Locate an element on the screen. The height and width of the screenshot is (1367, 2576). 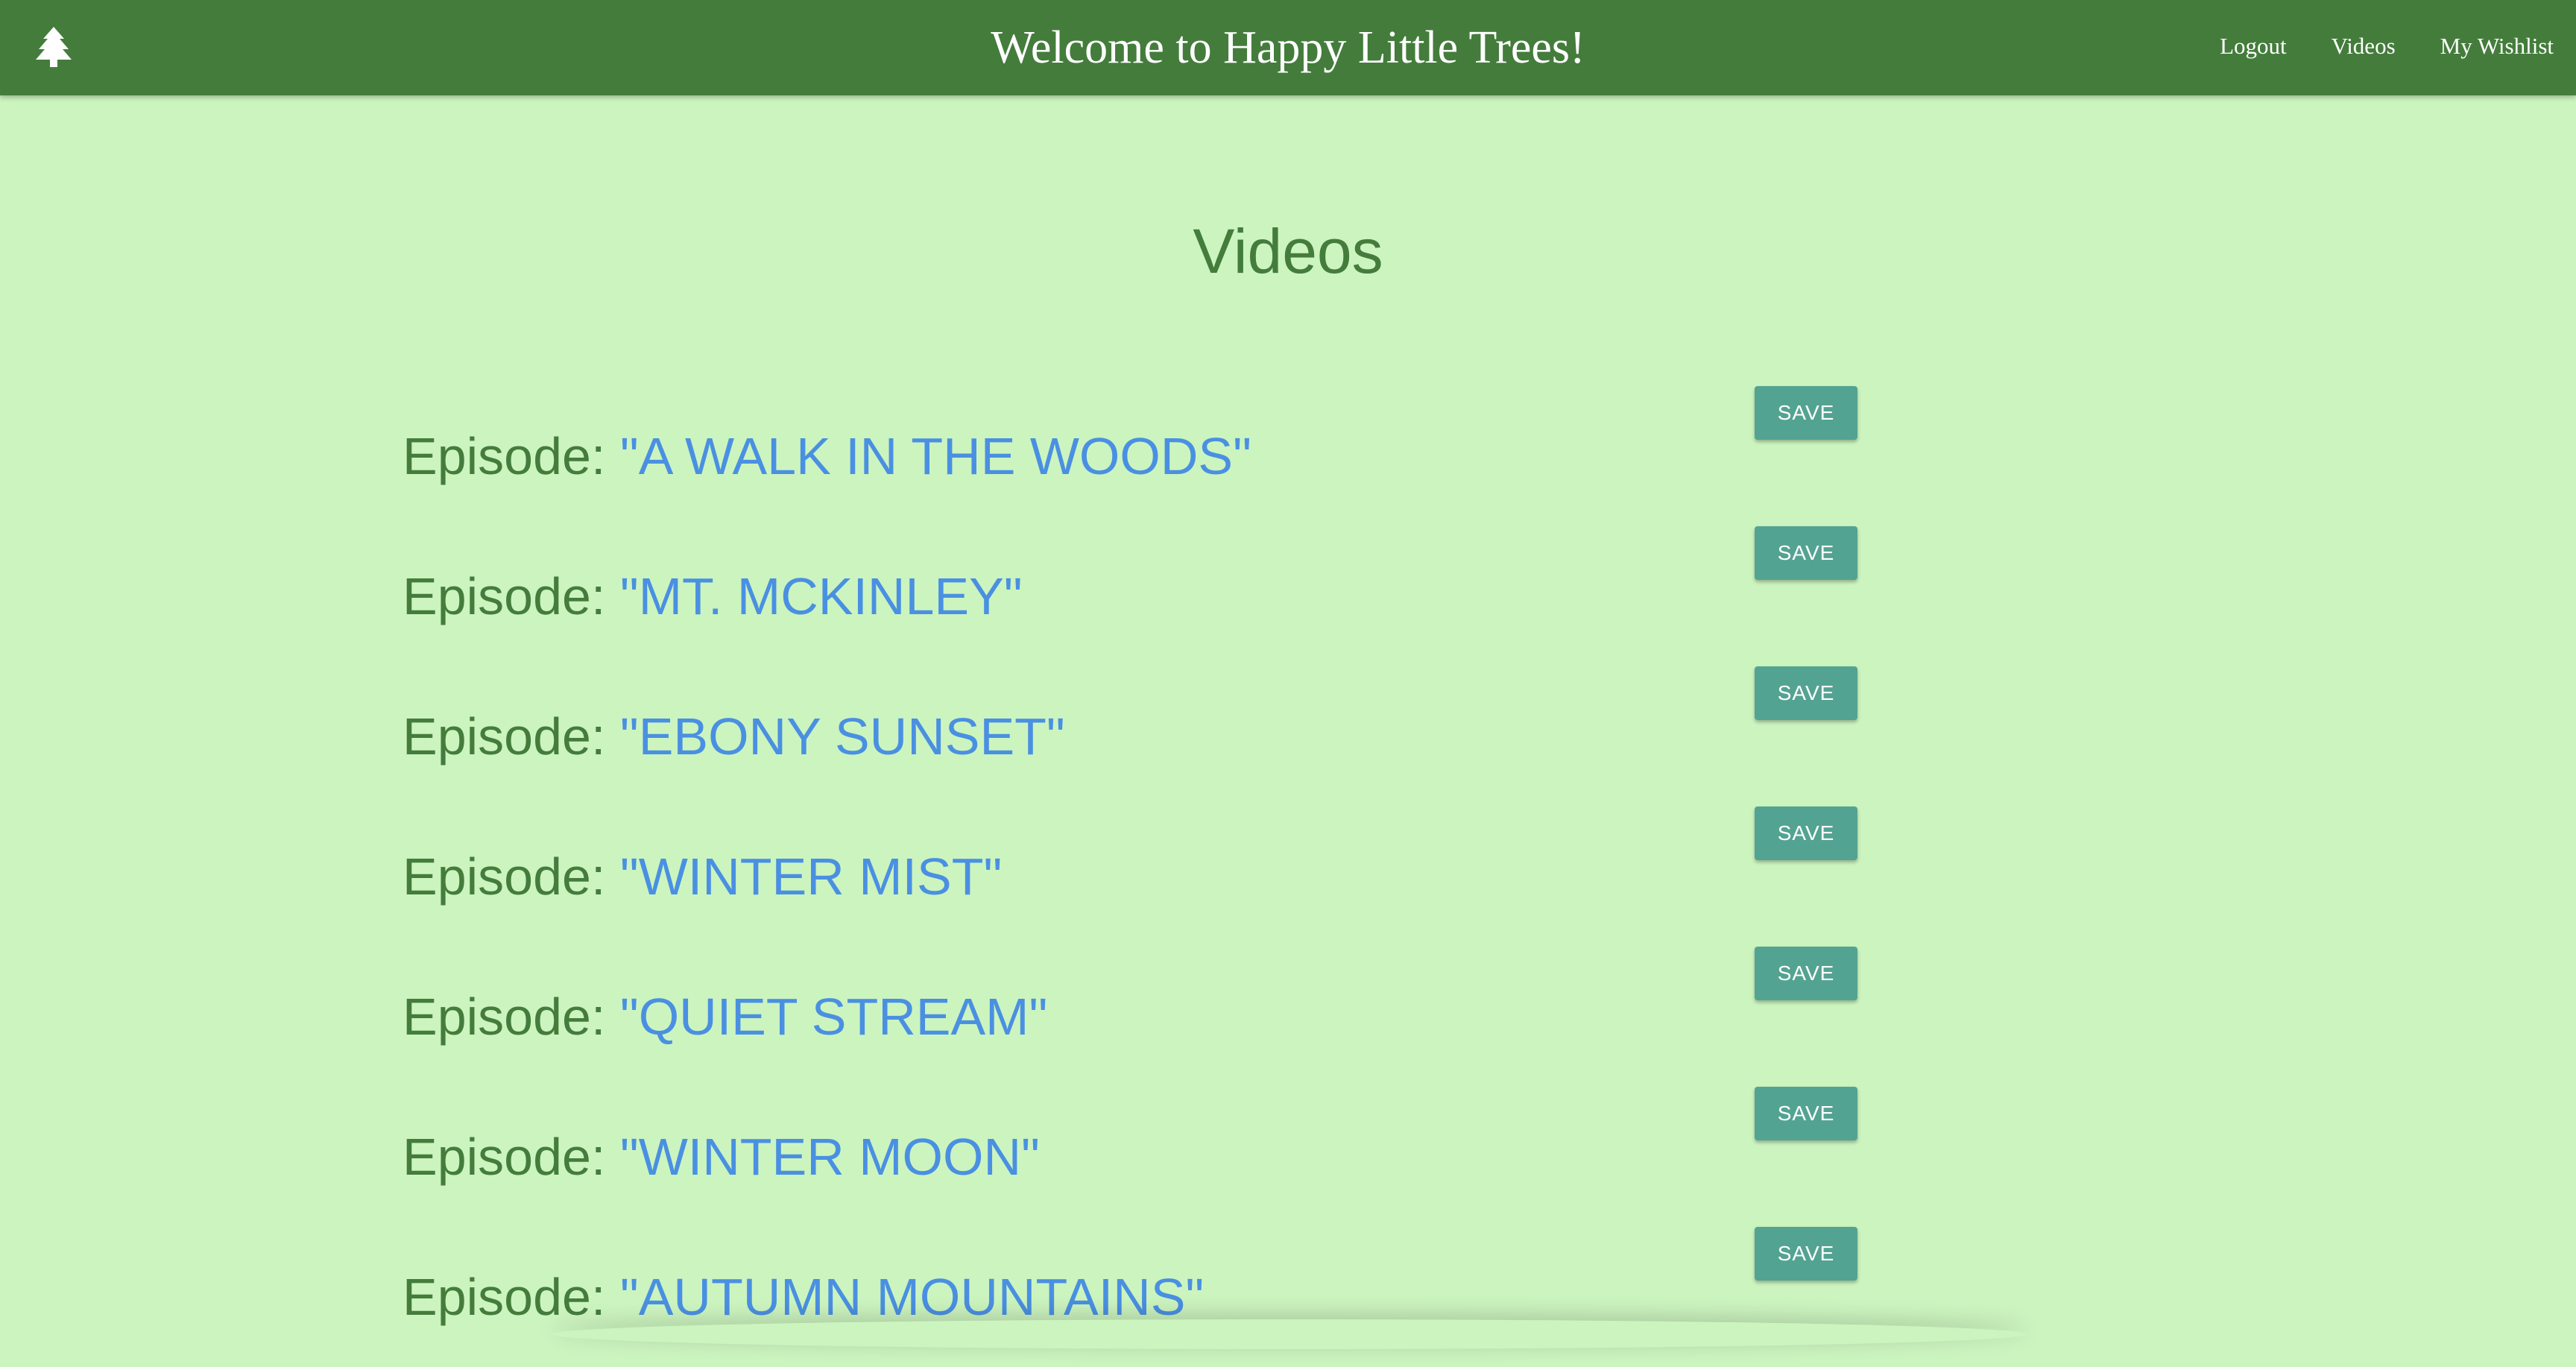
bottom-card-shadow is located at coordinates (1289, 1334).